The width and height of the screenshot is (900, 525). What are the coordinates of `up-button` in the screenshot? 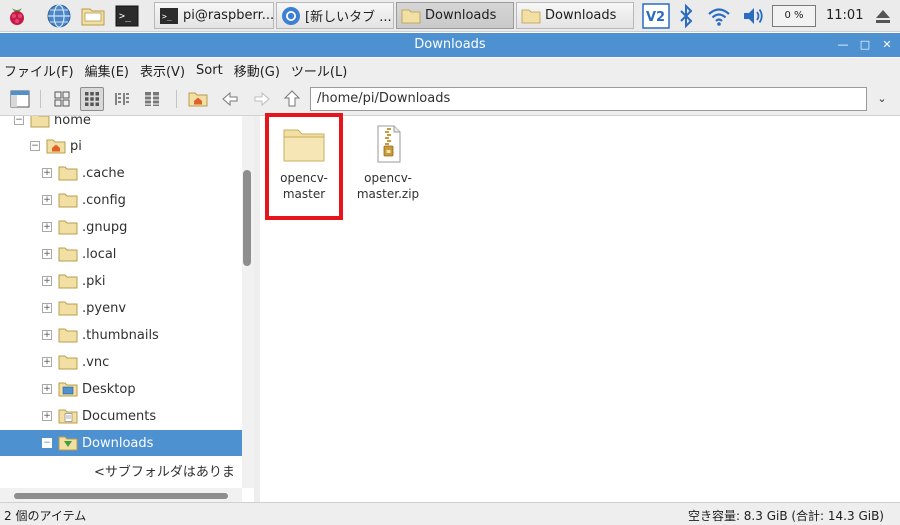 It's located at (292, 99).